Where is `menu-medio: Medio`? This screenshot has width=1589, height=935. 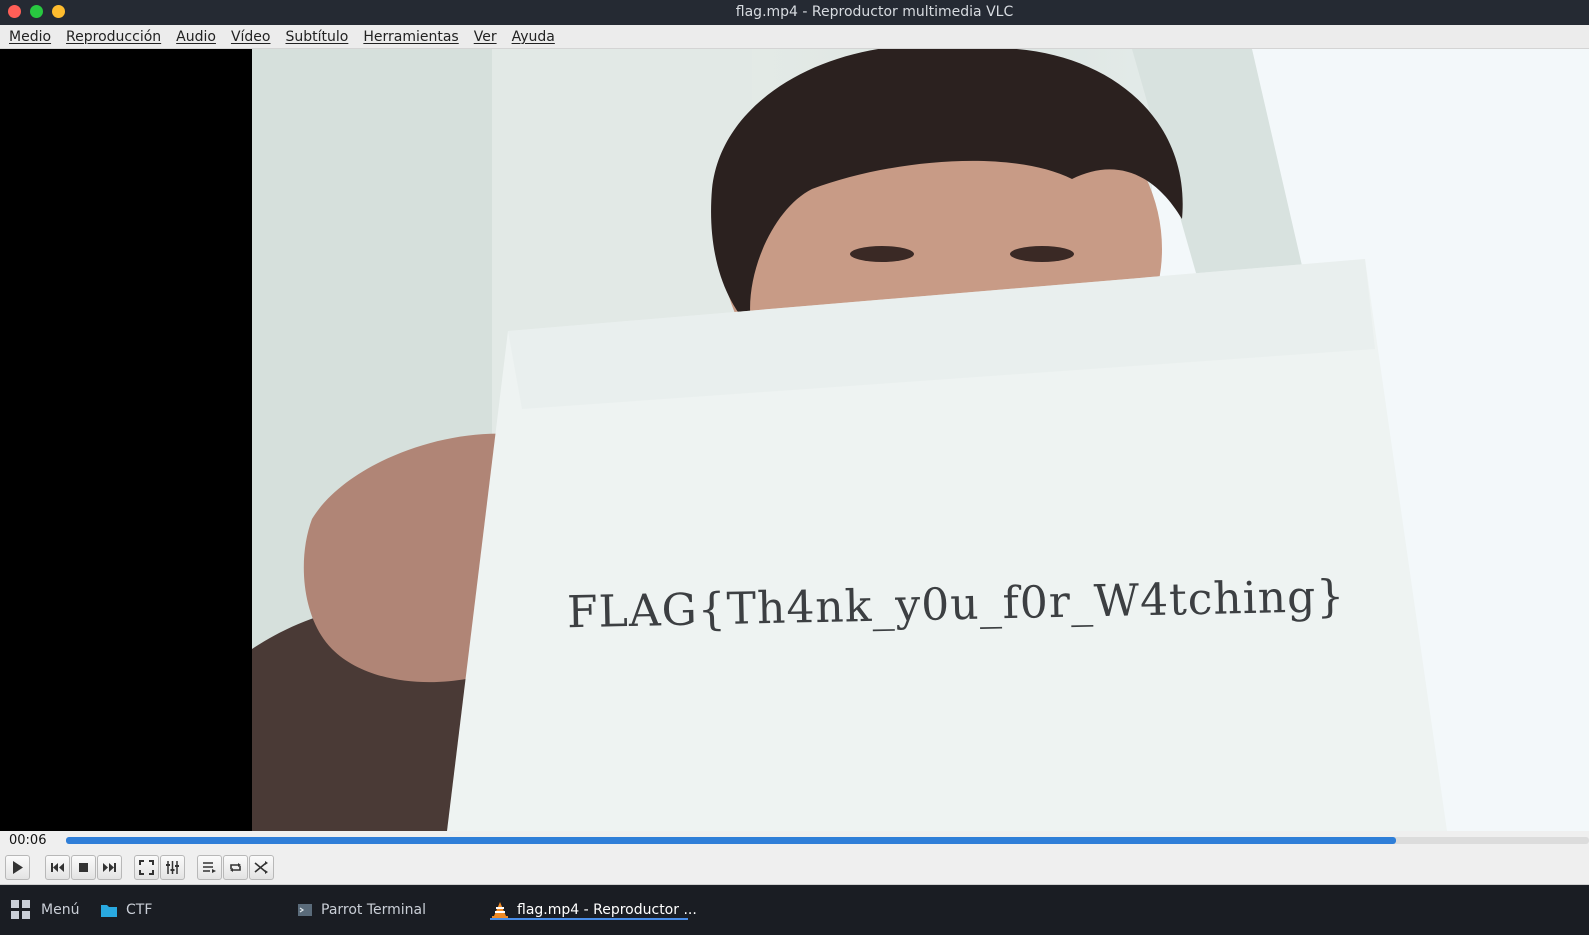
menu-medio: Medio is located at coordinates (30, 37).